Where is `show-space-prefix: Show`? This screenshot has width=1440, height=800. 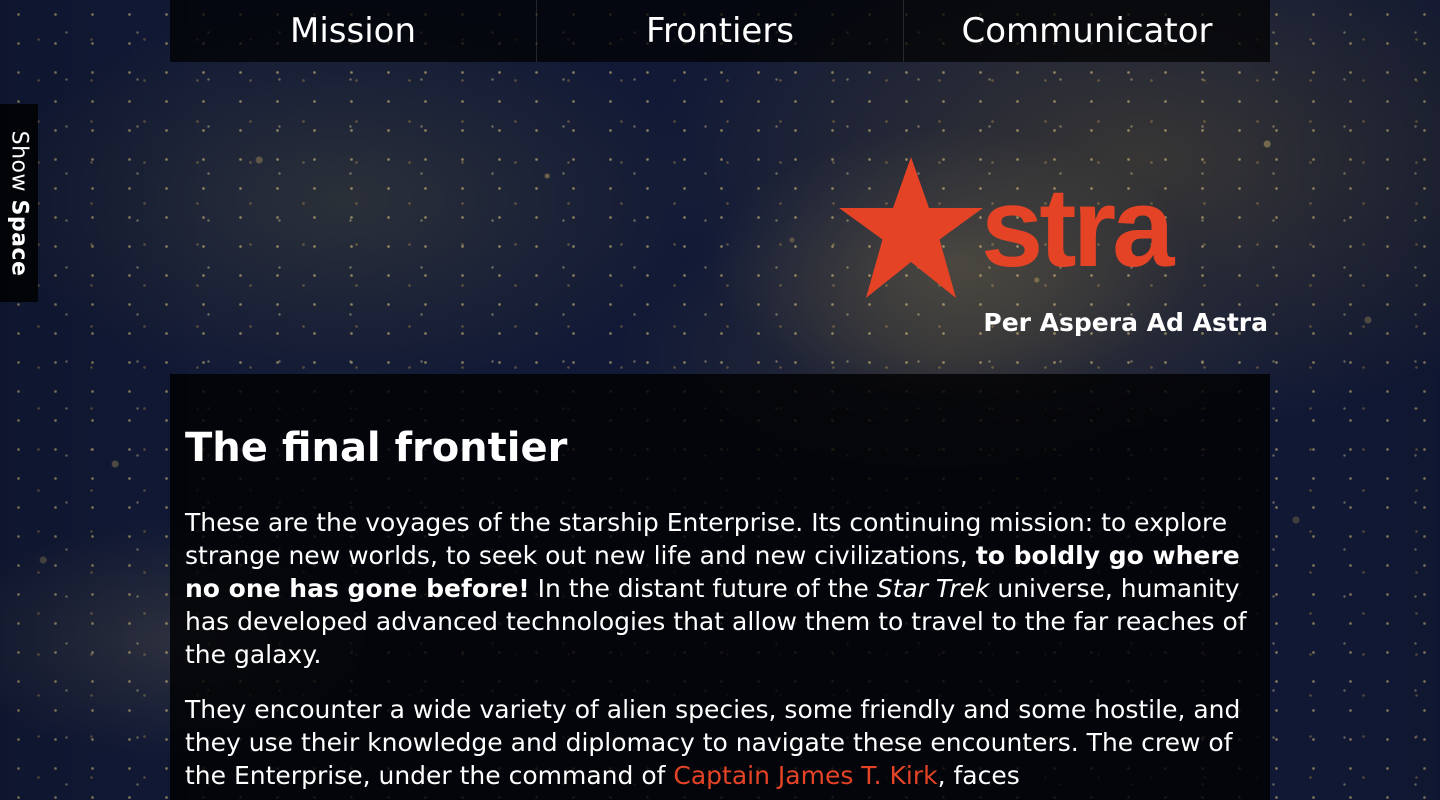 show-space-prefix: Show is located at coordinates (19, 161).